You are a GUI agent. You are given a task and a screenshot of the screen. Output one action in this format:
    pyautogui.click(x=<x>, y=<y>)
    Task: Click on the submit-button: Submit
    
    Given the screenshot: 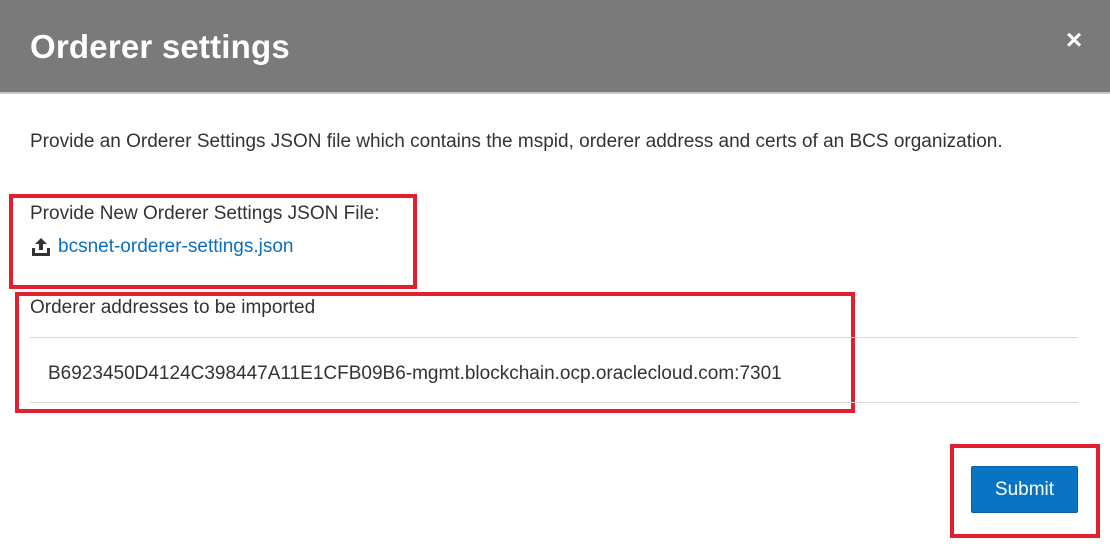 What is the action you would take?
    pyautogui.click(x=1024, y=489)
    